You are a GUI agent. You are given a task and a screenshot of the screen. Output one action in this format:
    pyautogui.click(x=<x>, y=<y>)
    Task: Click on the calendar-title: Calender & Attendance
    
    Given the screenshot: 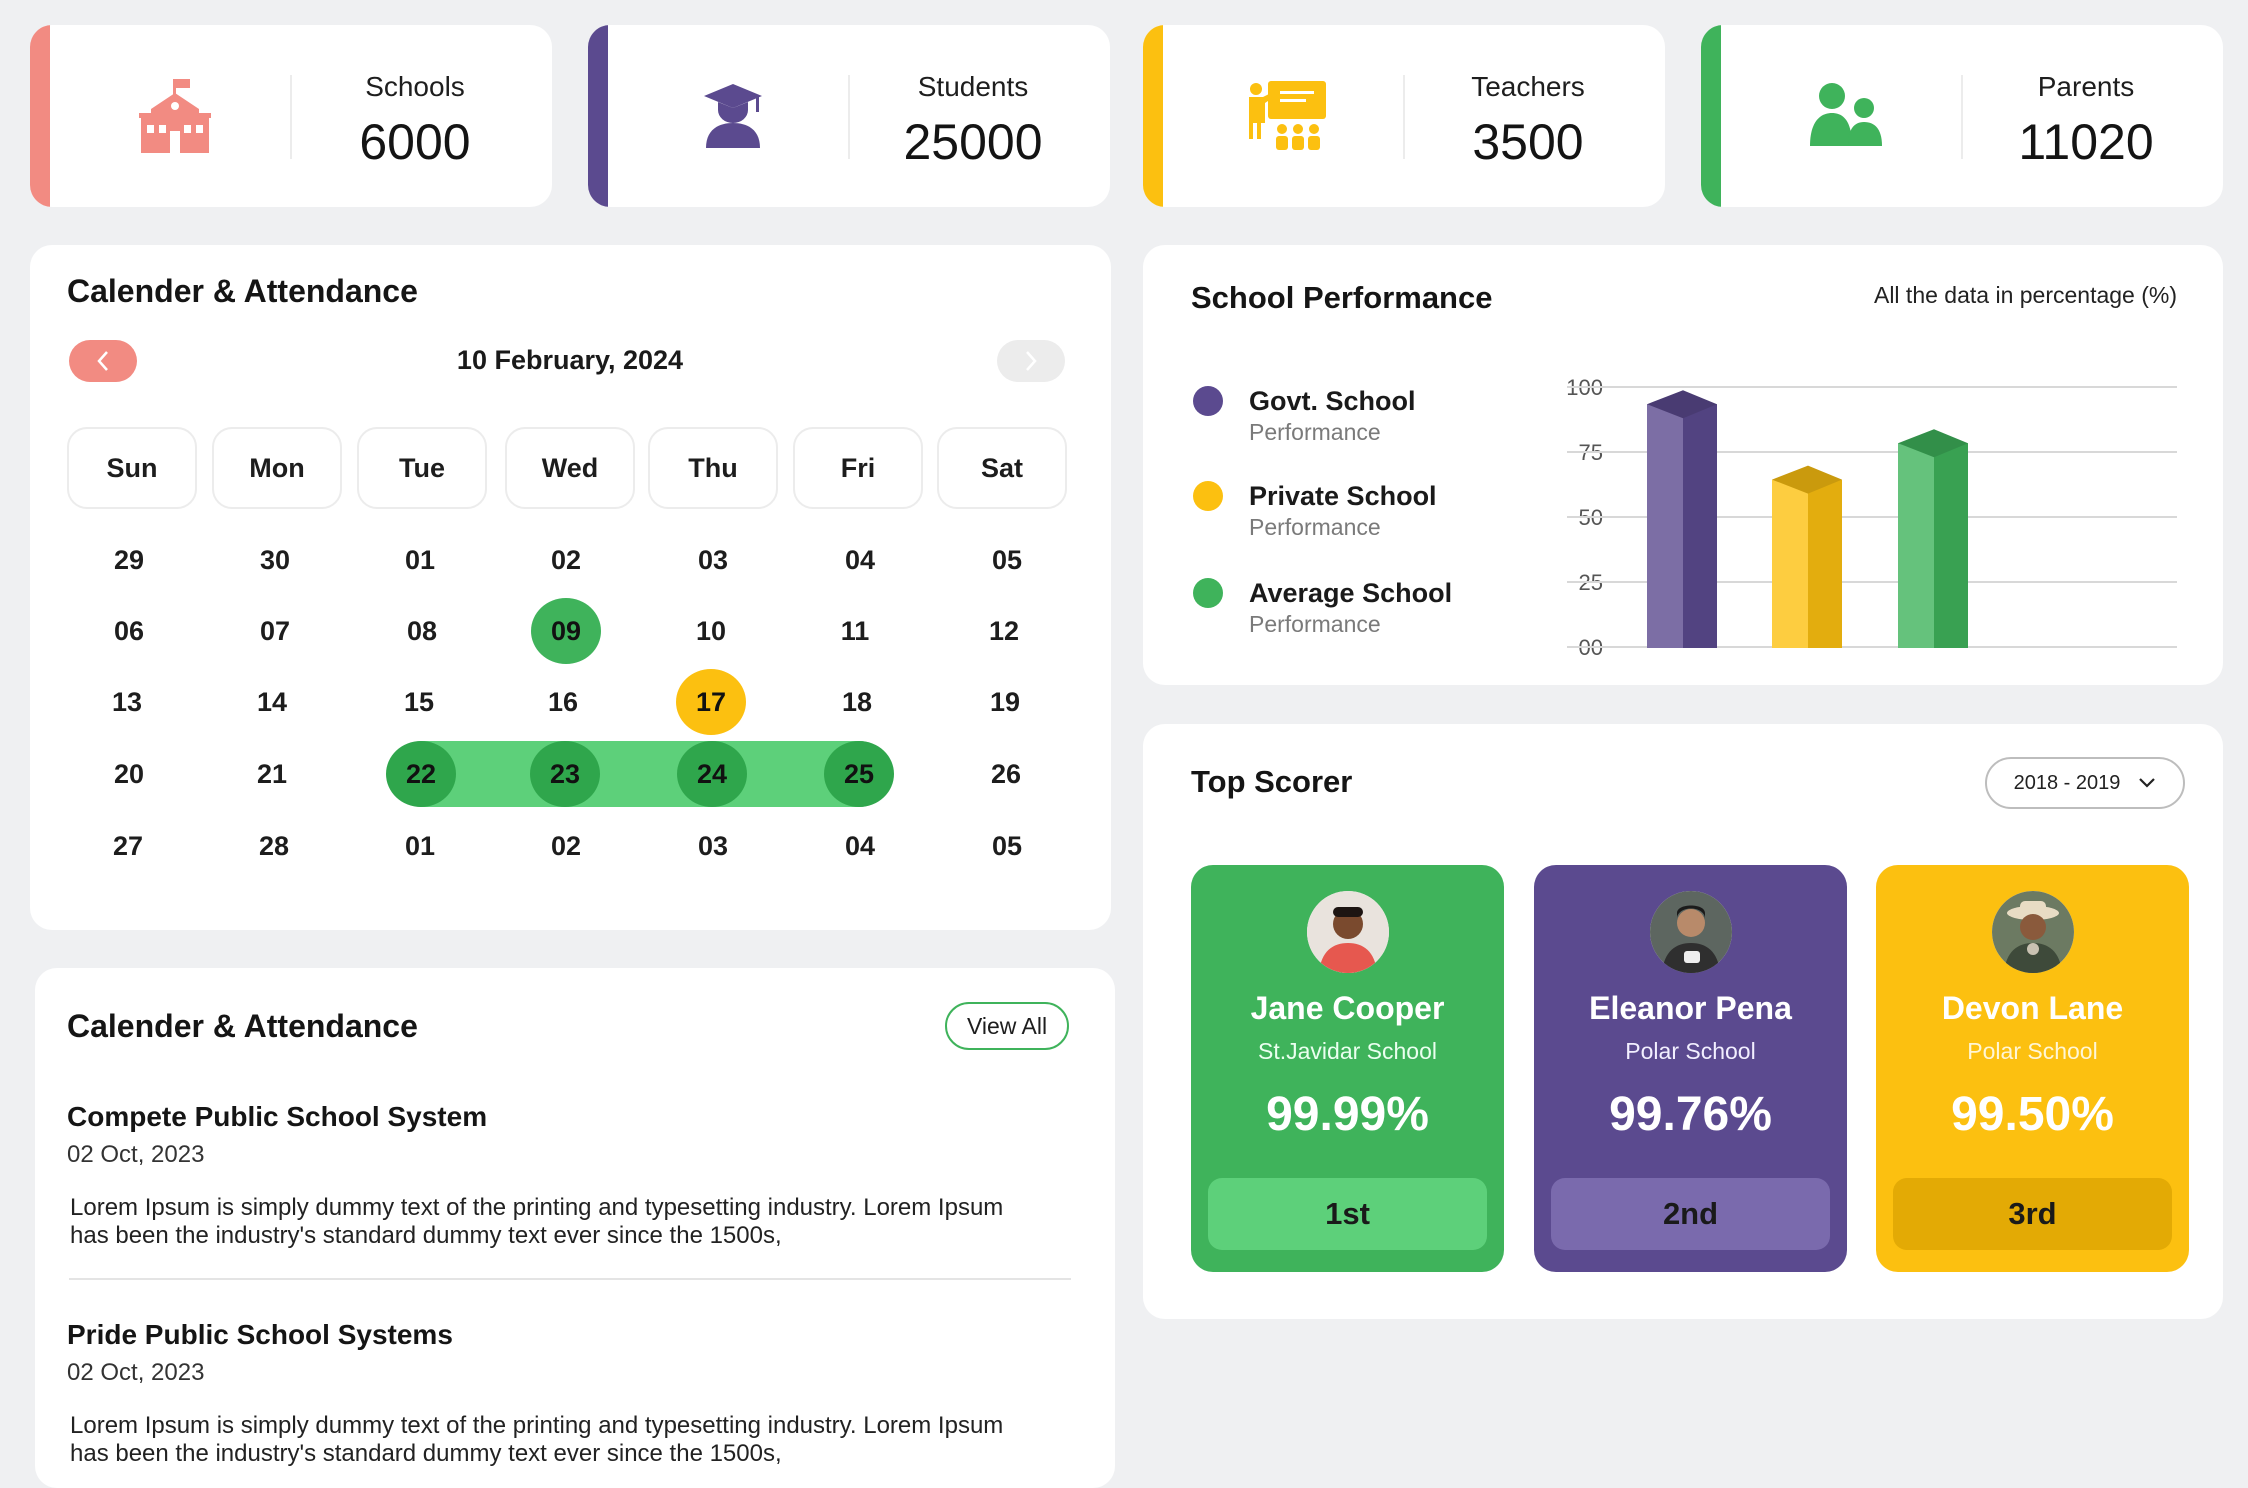 What is the action you would take?
    pyautogui.click(x=242, y=291)
    